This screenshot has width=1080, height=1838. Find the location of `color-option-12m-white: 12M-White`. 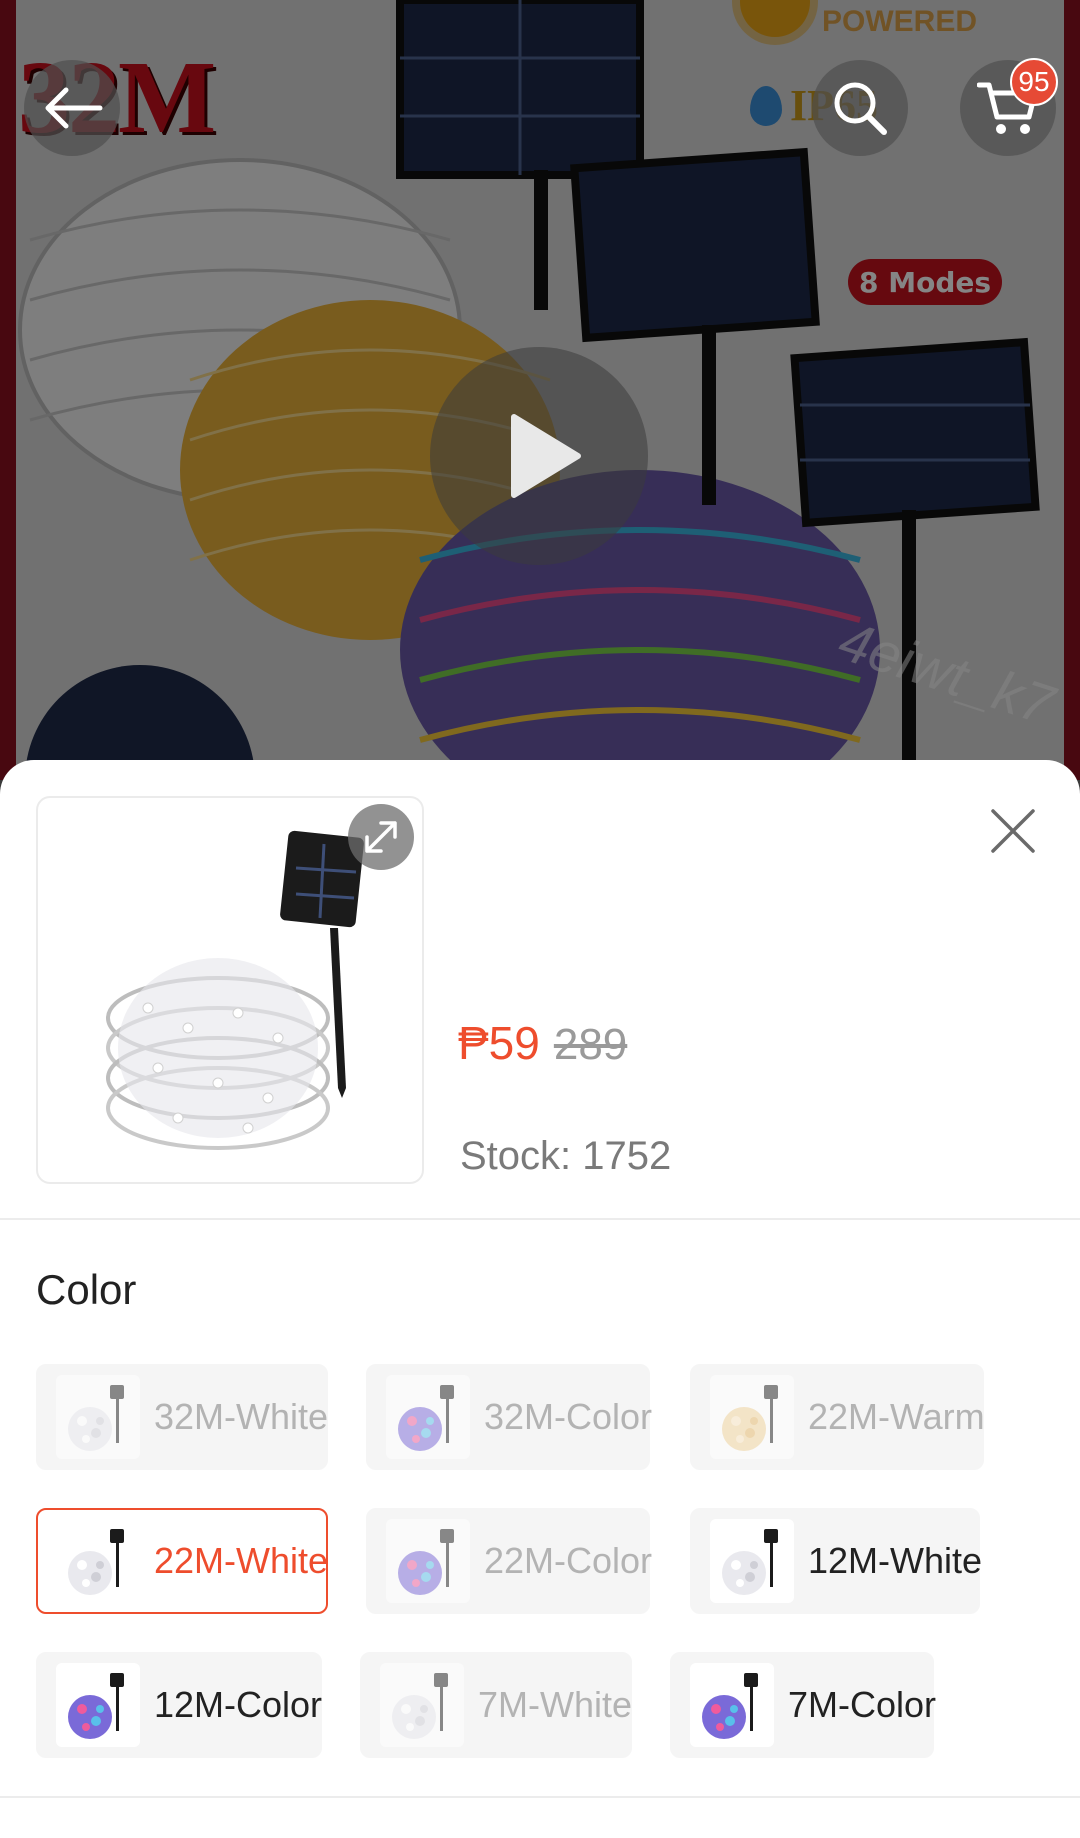

color-option-12m-white: 12M-White is located at coordinates (836, 1561).